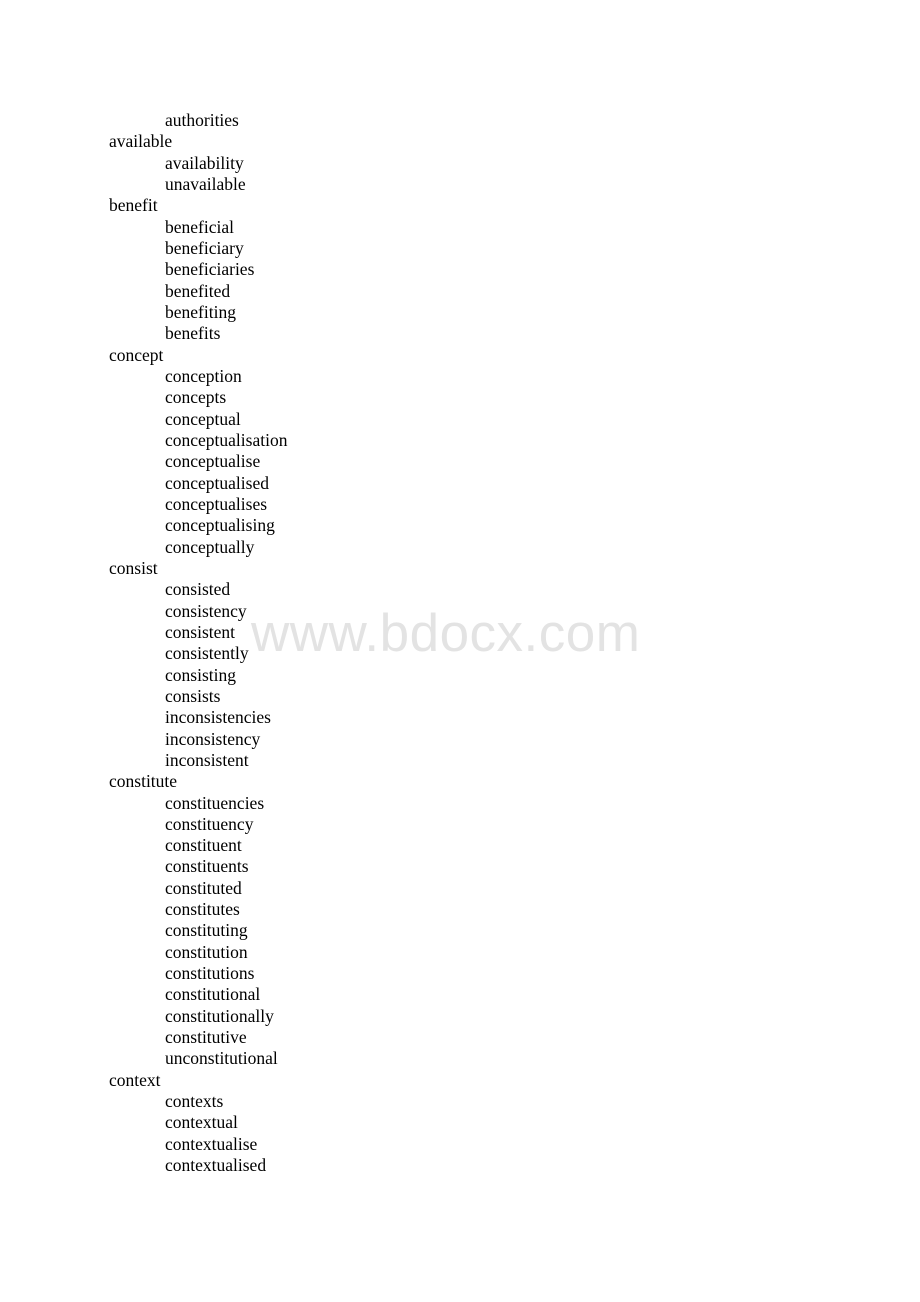  I want to click on word-form: constitutes, so click(202, 909).